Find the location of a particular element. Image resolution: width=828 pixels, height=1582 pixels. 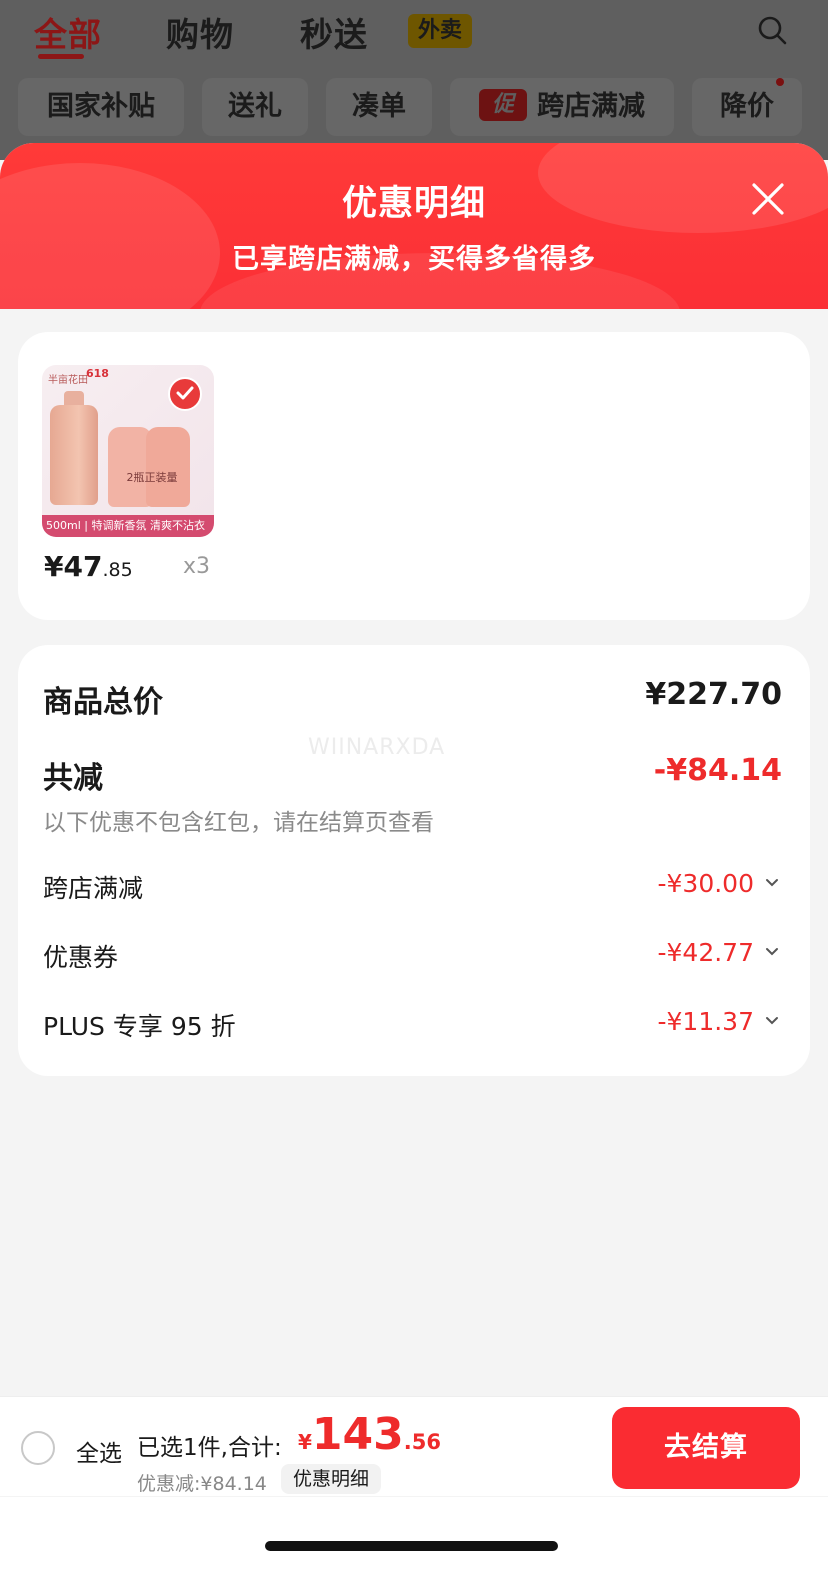

chip-national-subsidy: 国家补贴 is located at coordinates (101, 107).